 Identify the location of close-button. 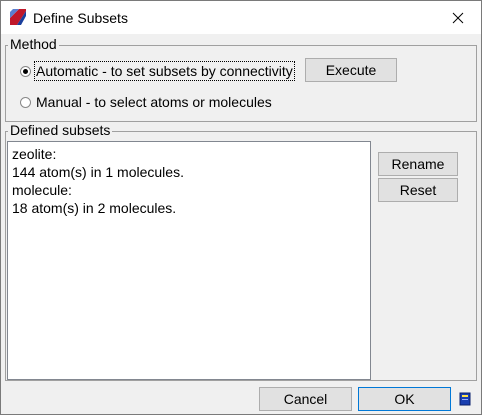
(458, 17).